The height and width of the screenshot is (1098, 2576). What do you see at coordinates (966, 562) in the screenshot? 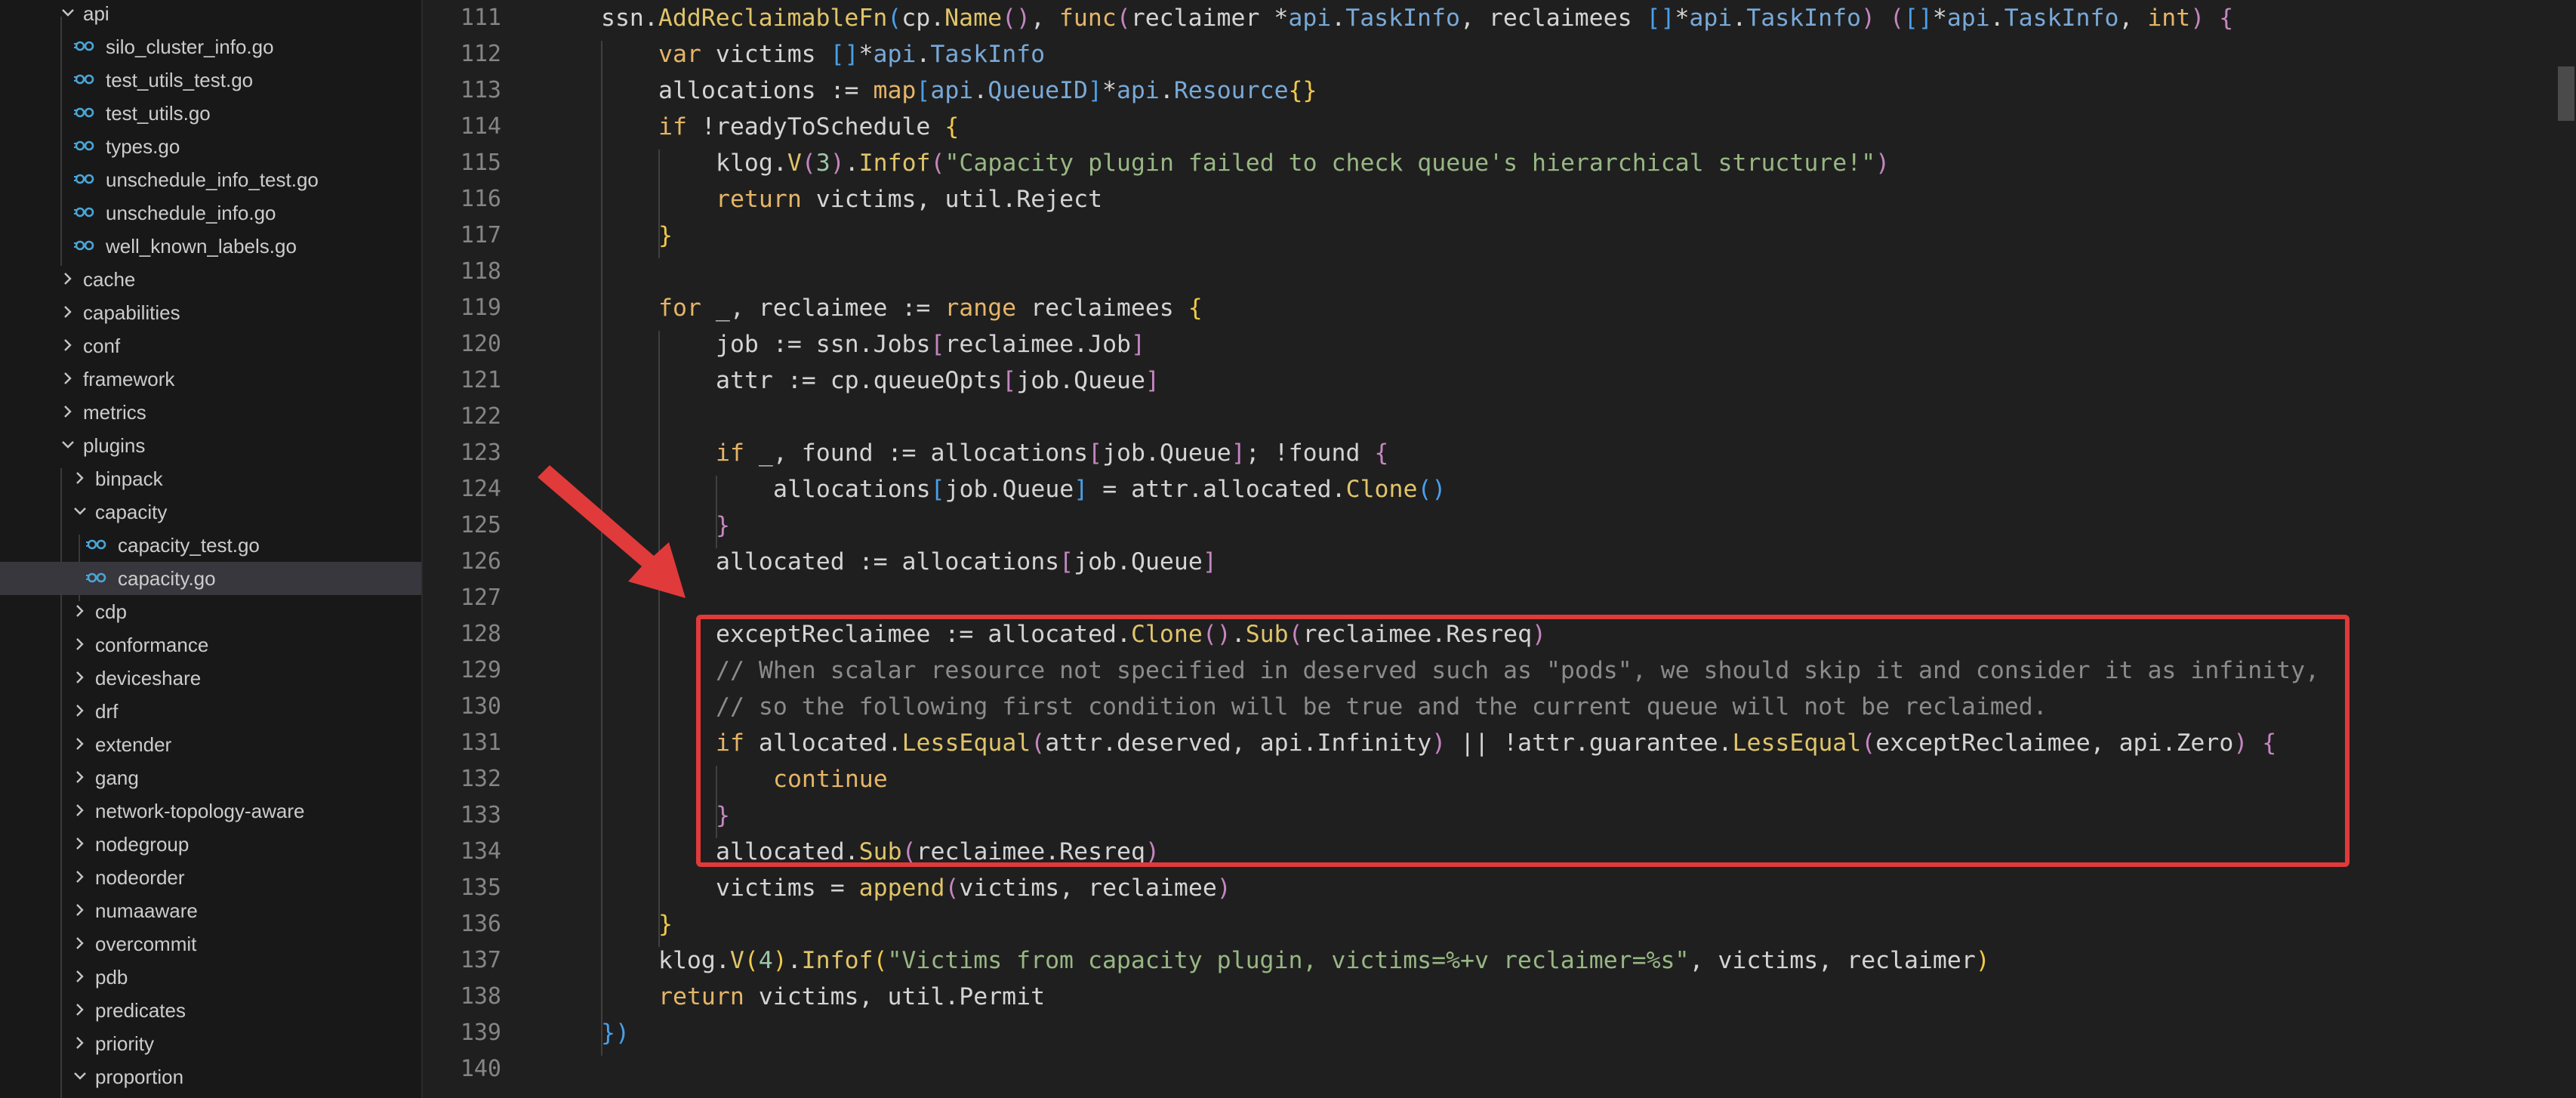
I see `code-line: allocated := allocations[job.Queue]` at bounding box center [966, 562].